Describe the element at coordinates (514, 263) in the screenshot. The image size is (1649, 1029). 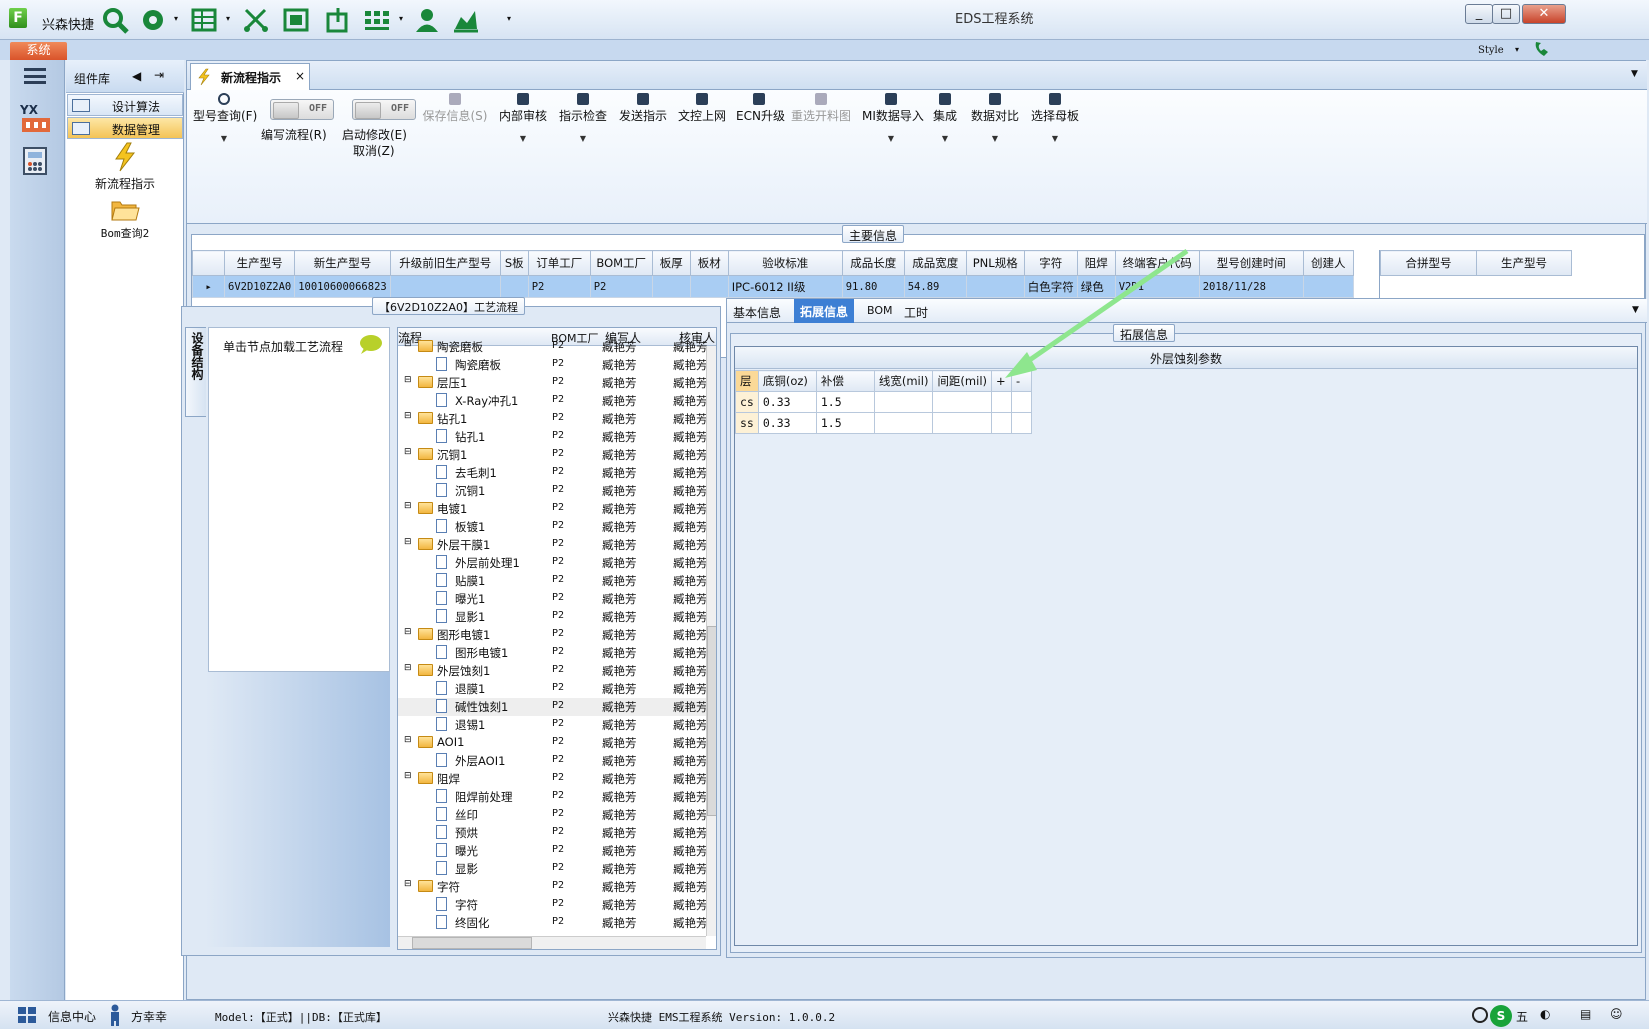
I see `col-header: S板` at that location.